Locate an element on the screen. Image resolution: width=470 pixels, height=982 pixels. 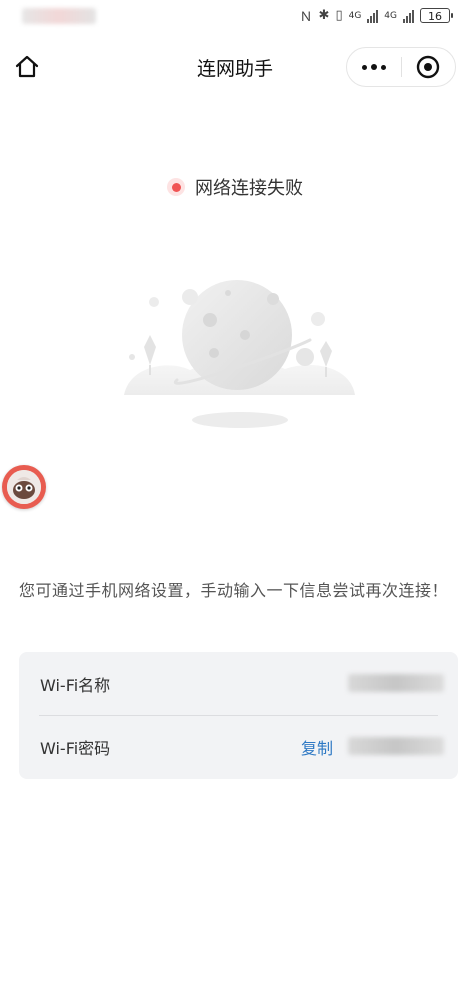
status-icons: Ｎ ✱ ▯ 4G 4G 16 is located at coordinates (376, 15).